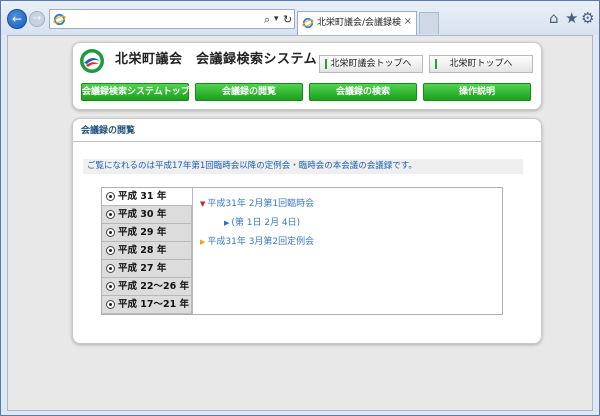  I want to click on town-top-link: 北栄町トップへ, so click(481, 64).